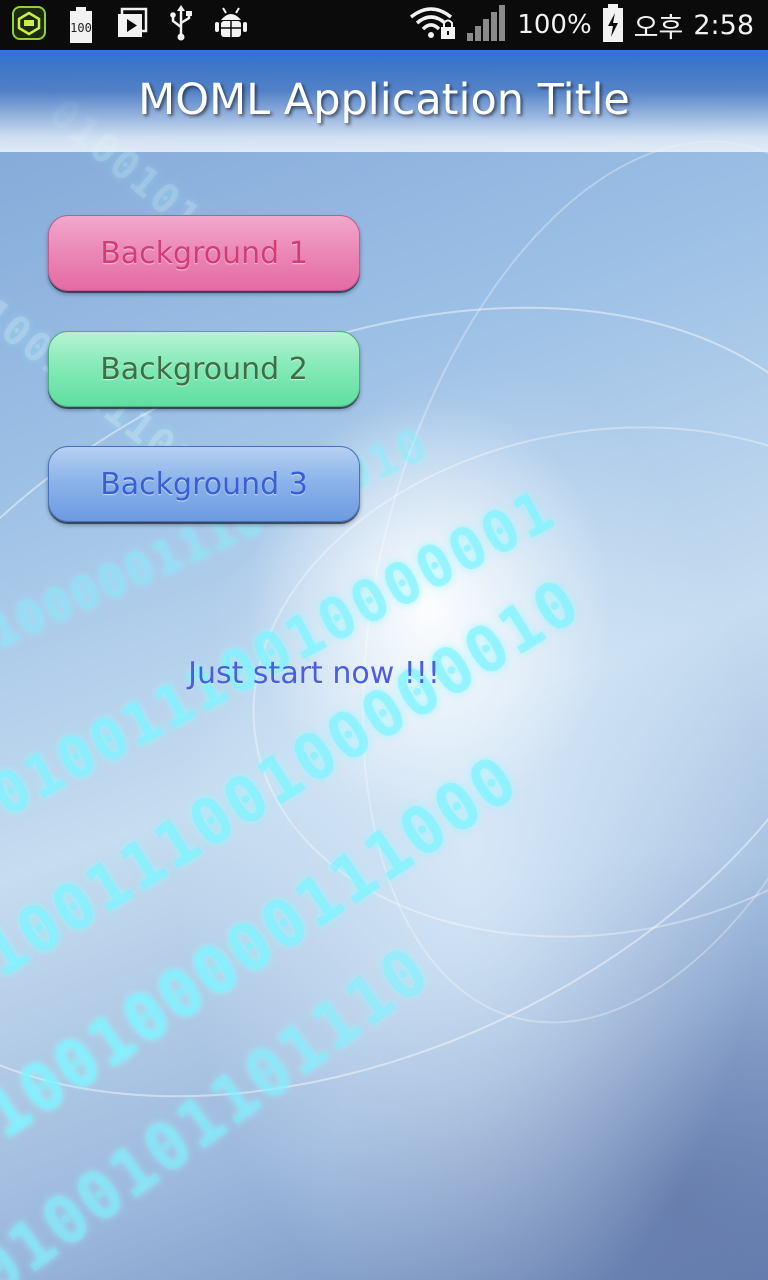 This screenshot has width=768, height=1280. I want to click on usb-icon, so click(181, 25).